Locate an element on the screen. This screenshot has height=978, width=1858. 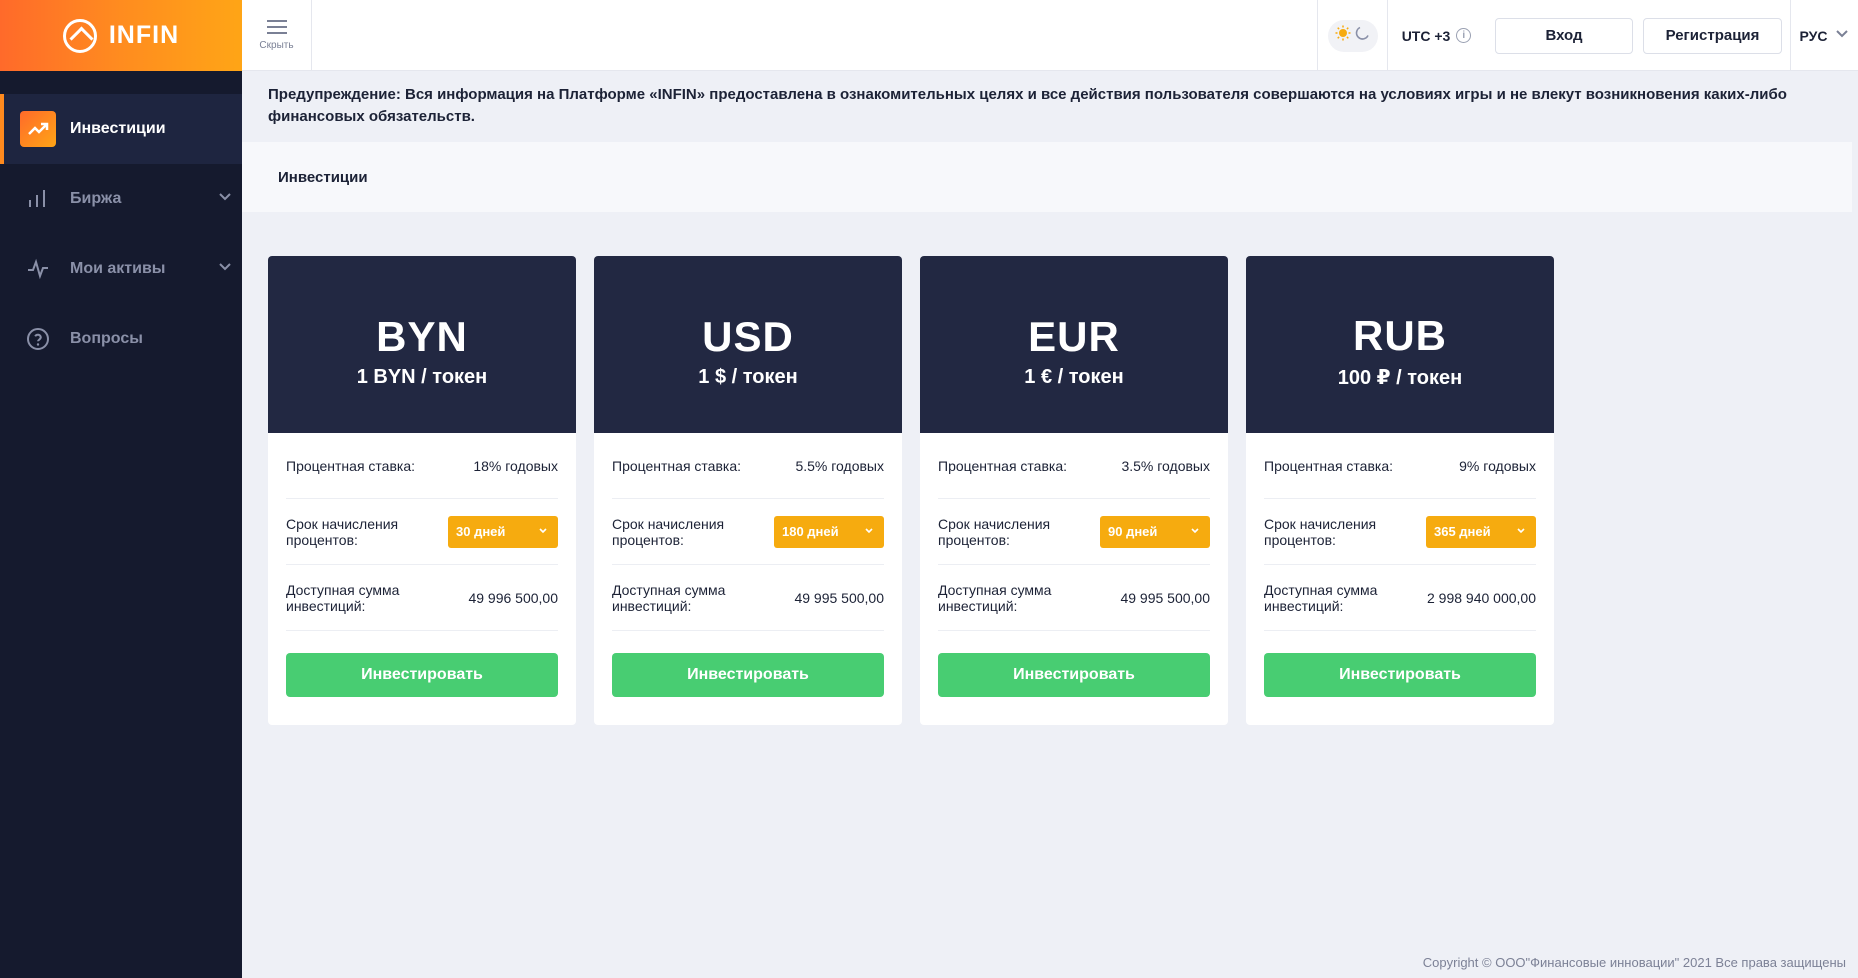
menu-icon is located at coordinates (276, 27).